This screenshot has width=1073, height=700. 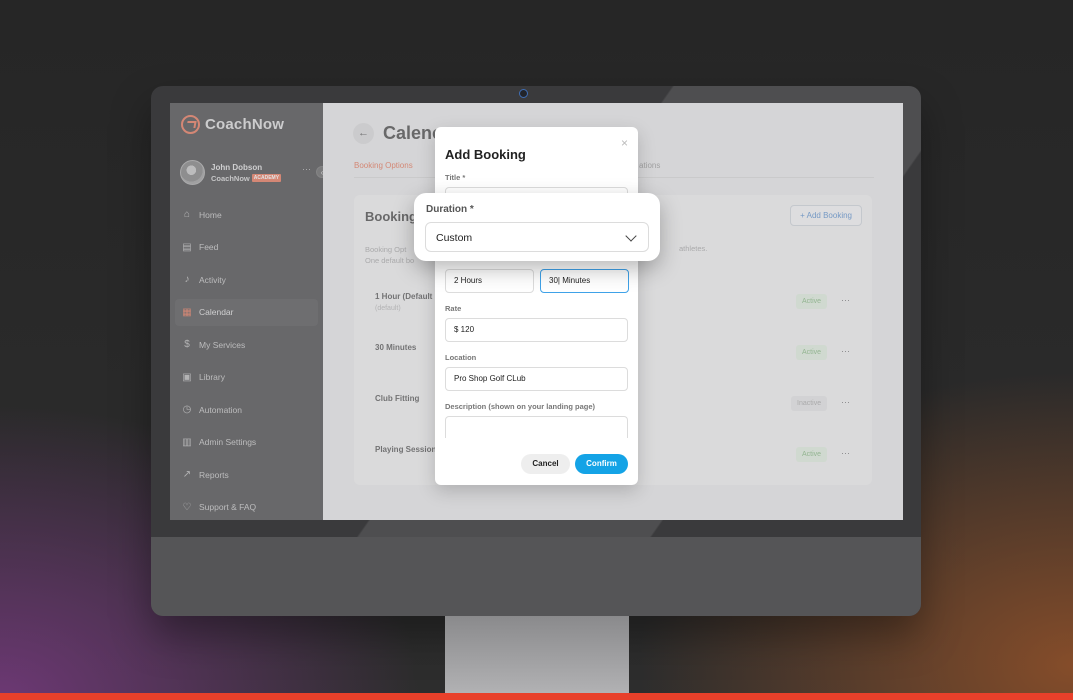 I want to click on rate-label: Rate, so click(x=453, y=308).